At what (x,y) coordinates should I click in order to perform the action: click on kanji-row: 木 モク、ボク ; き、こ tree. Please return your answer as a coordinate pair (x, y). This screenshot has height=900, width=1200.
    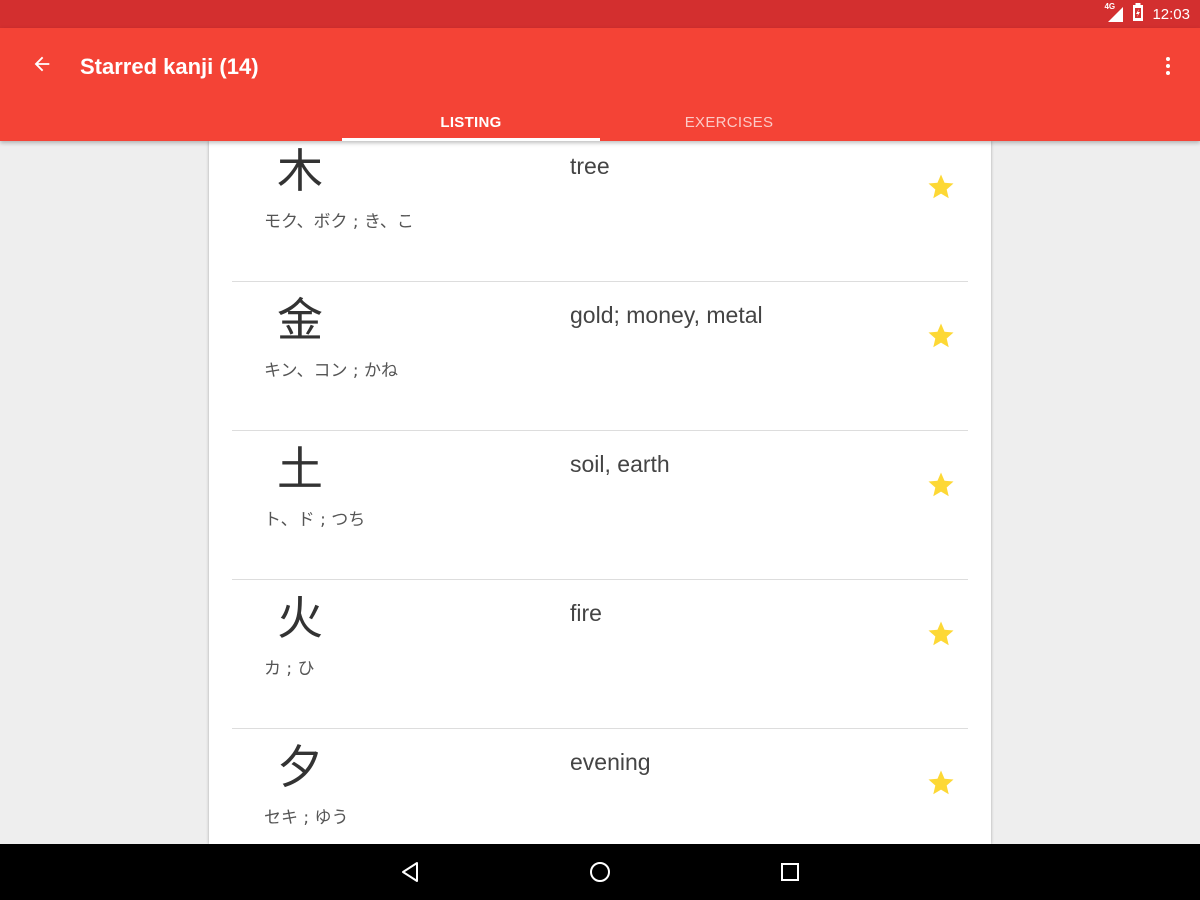
    Looking at the image, I should click on (600, 211).